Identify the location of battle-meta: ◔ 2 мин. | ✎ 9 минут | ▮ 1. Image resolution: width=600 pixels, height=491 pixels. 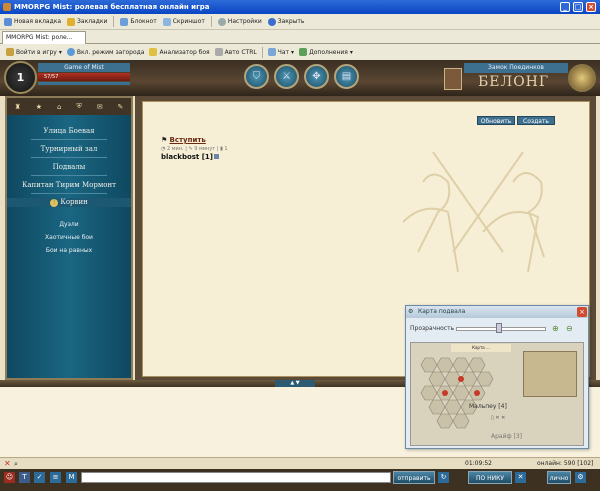
(194, 149).